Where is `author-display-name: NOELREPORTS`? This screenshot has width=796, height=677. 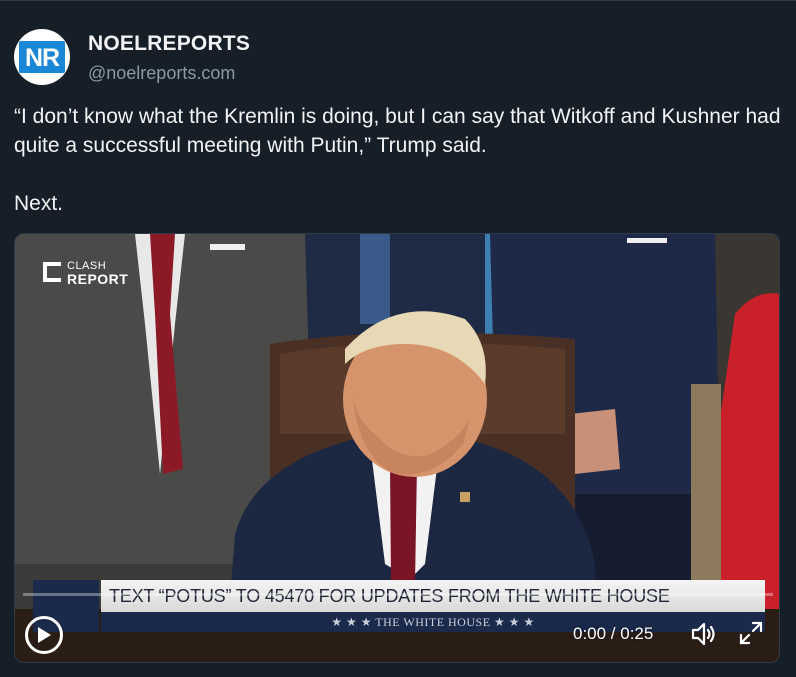 author-display-name: NOELREPORTS is located at coordinates (169, 44).